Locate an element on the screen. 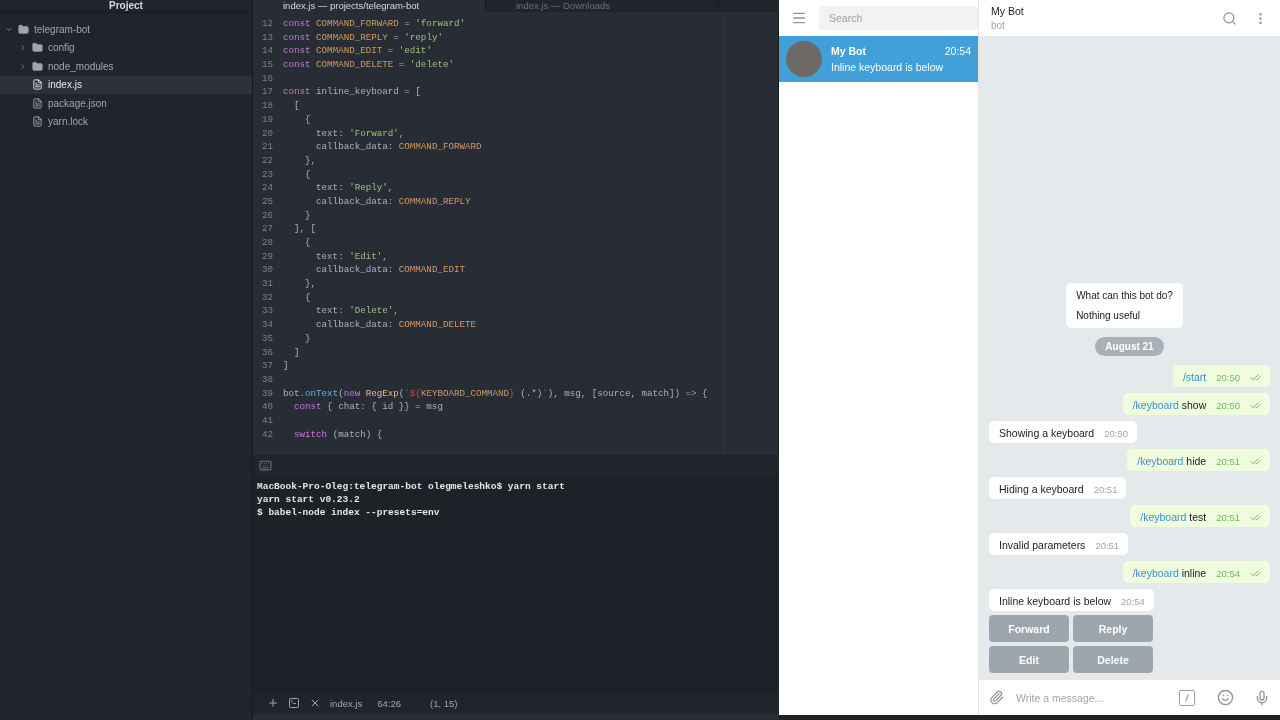  message-time: 20:54 is located at coordinates (1228, 573).